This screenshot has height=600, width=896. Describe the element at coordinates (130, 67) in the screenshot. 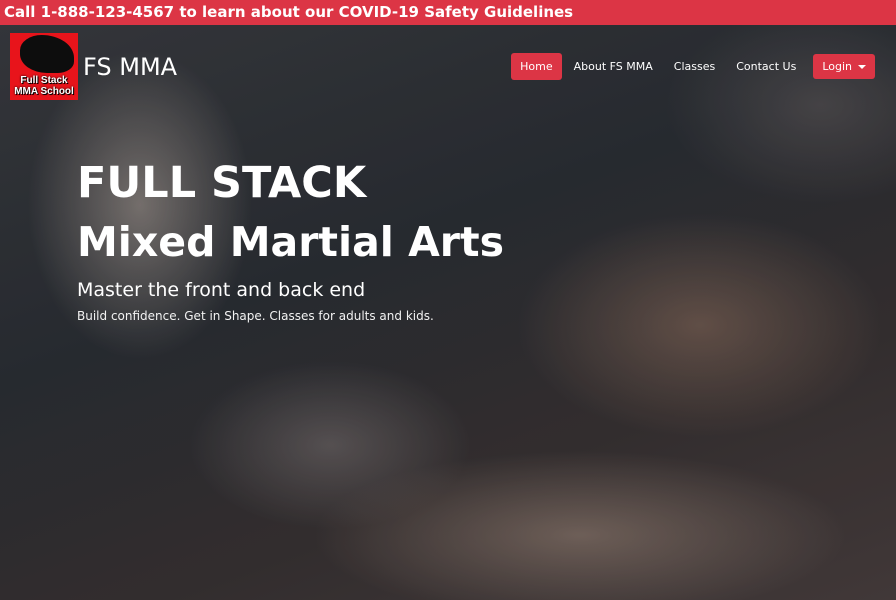

I see `brand-name: FS MMA` at that location.